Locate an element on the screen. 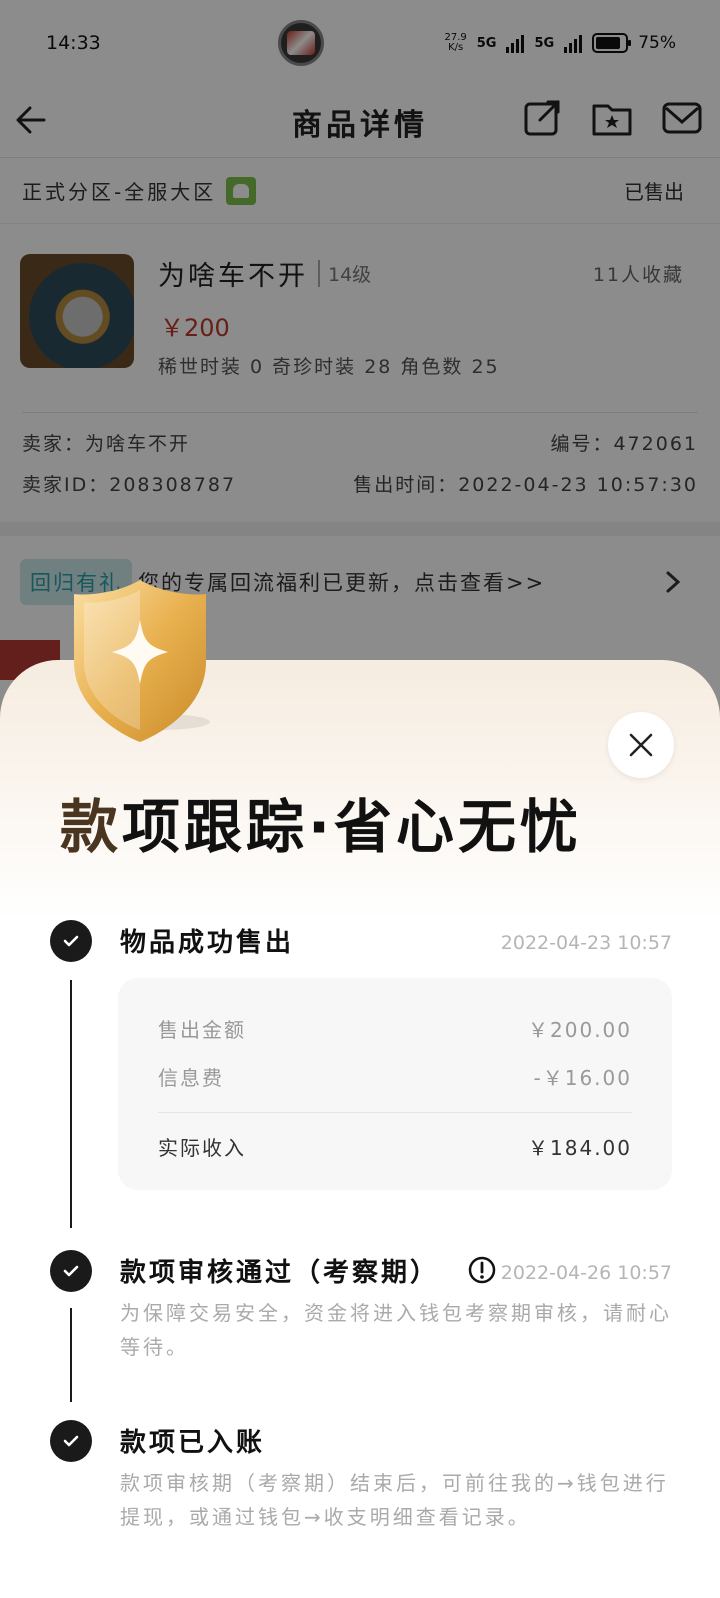  net-income-row: 实际收入 ￥184.00 is located at coordinates (395, 1148).